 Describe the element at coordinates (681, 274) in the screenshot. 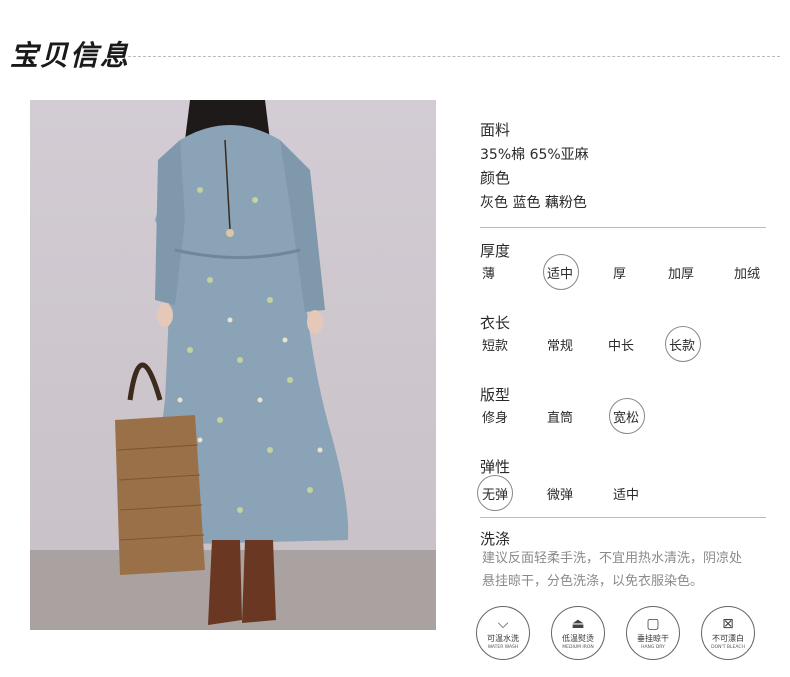

I see `thickness-option: 加厚` at that location.